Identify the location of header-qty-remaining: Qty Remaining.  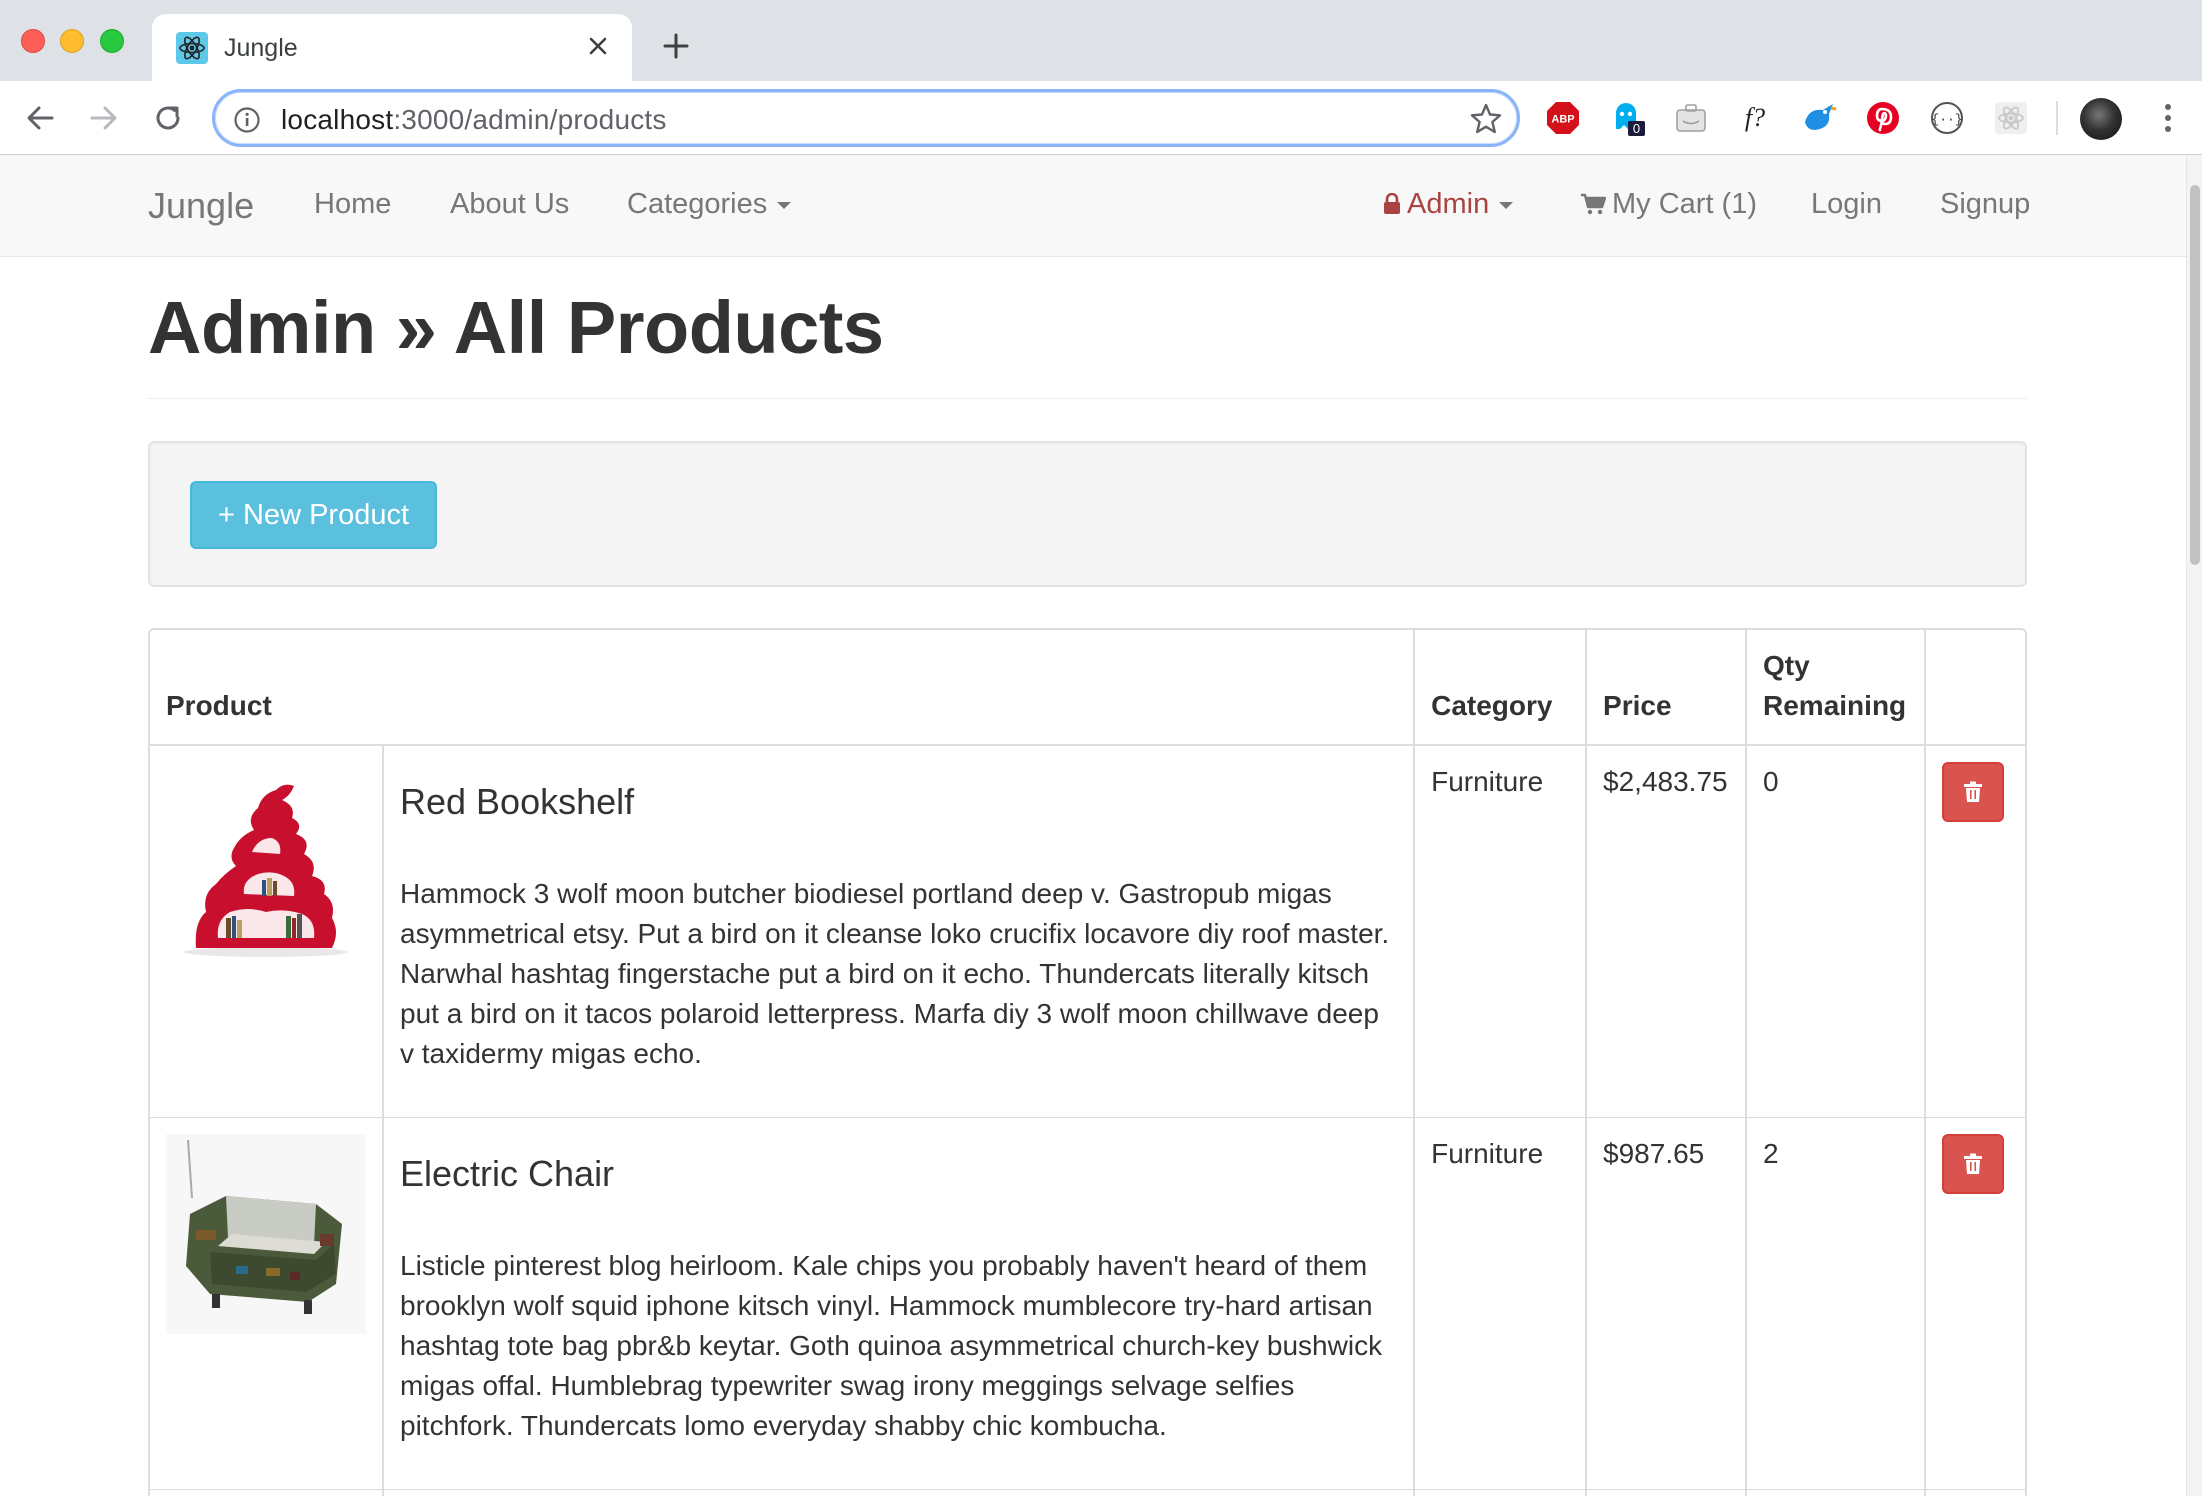
(1835, 688).